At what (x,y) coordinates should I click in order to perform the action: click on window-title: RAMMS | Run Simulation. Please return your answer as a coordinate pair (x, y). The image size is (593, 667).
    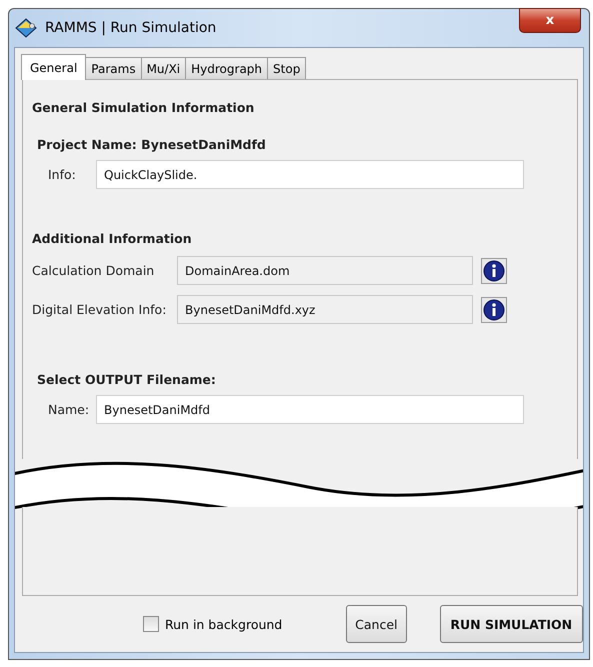
    Looking at the image, I should click on (130, 28).